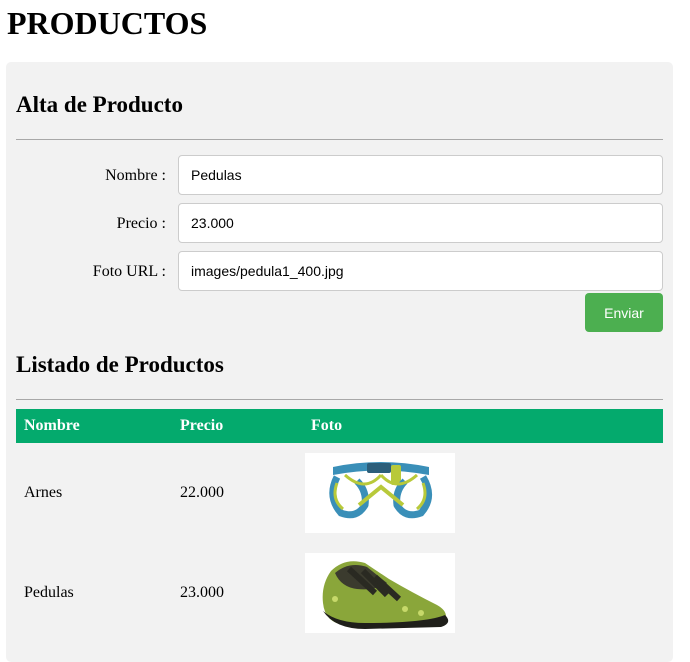 The height and width of the screenshot is (662, 690). Describe the element at coordinates (107, 23) in the screenshot. I see `page-title: PRODUCTOS` at that location.